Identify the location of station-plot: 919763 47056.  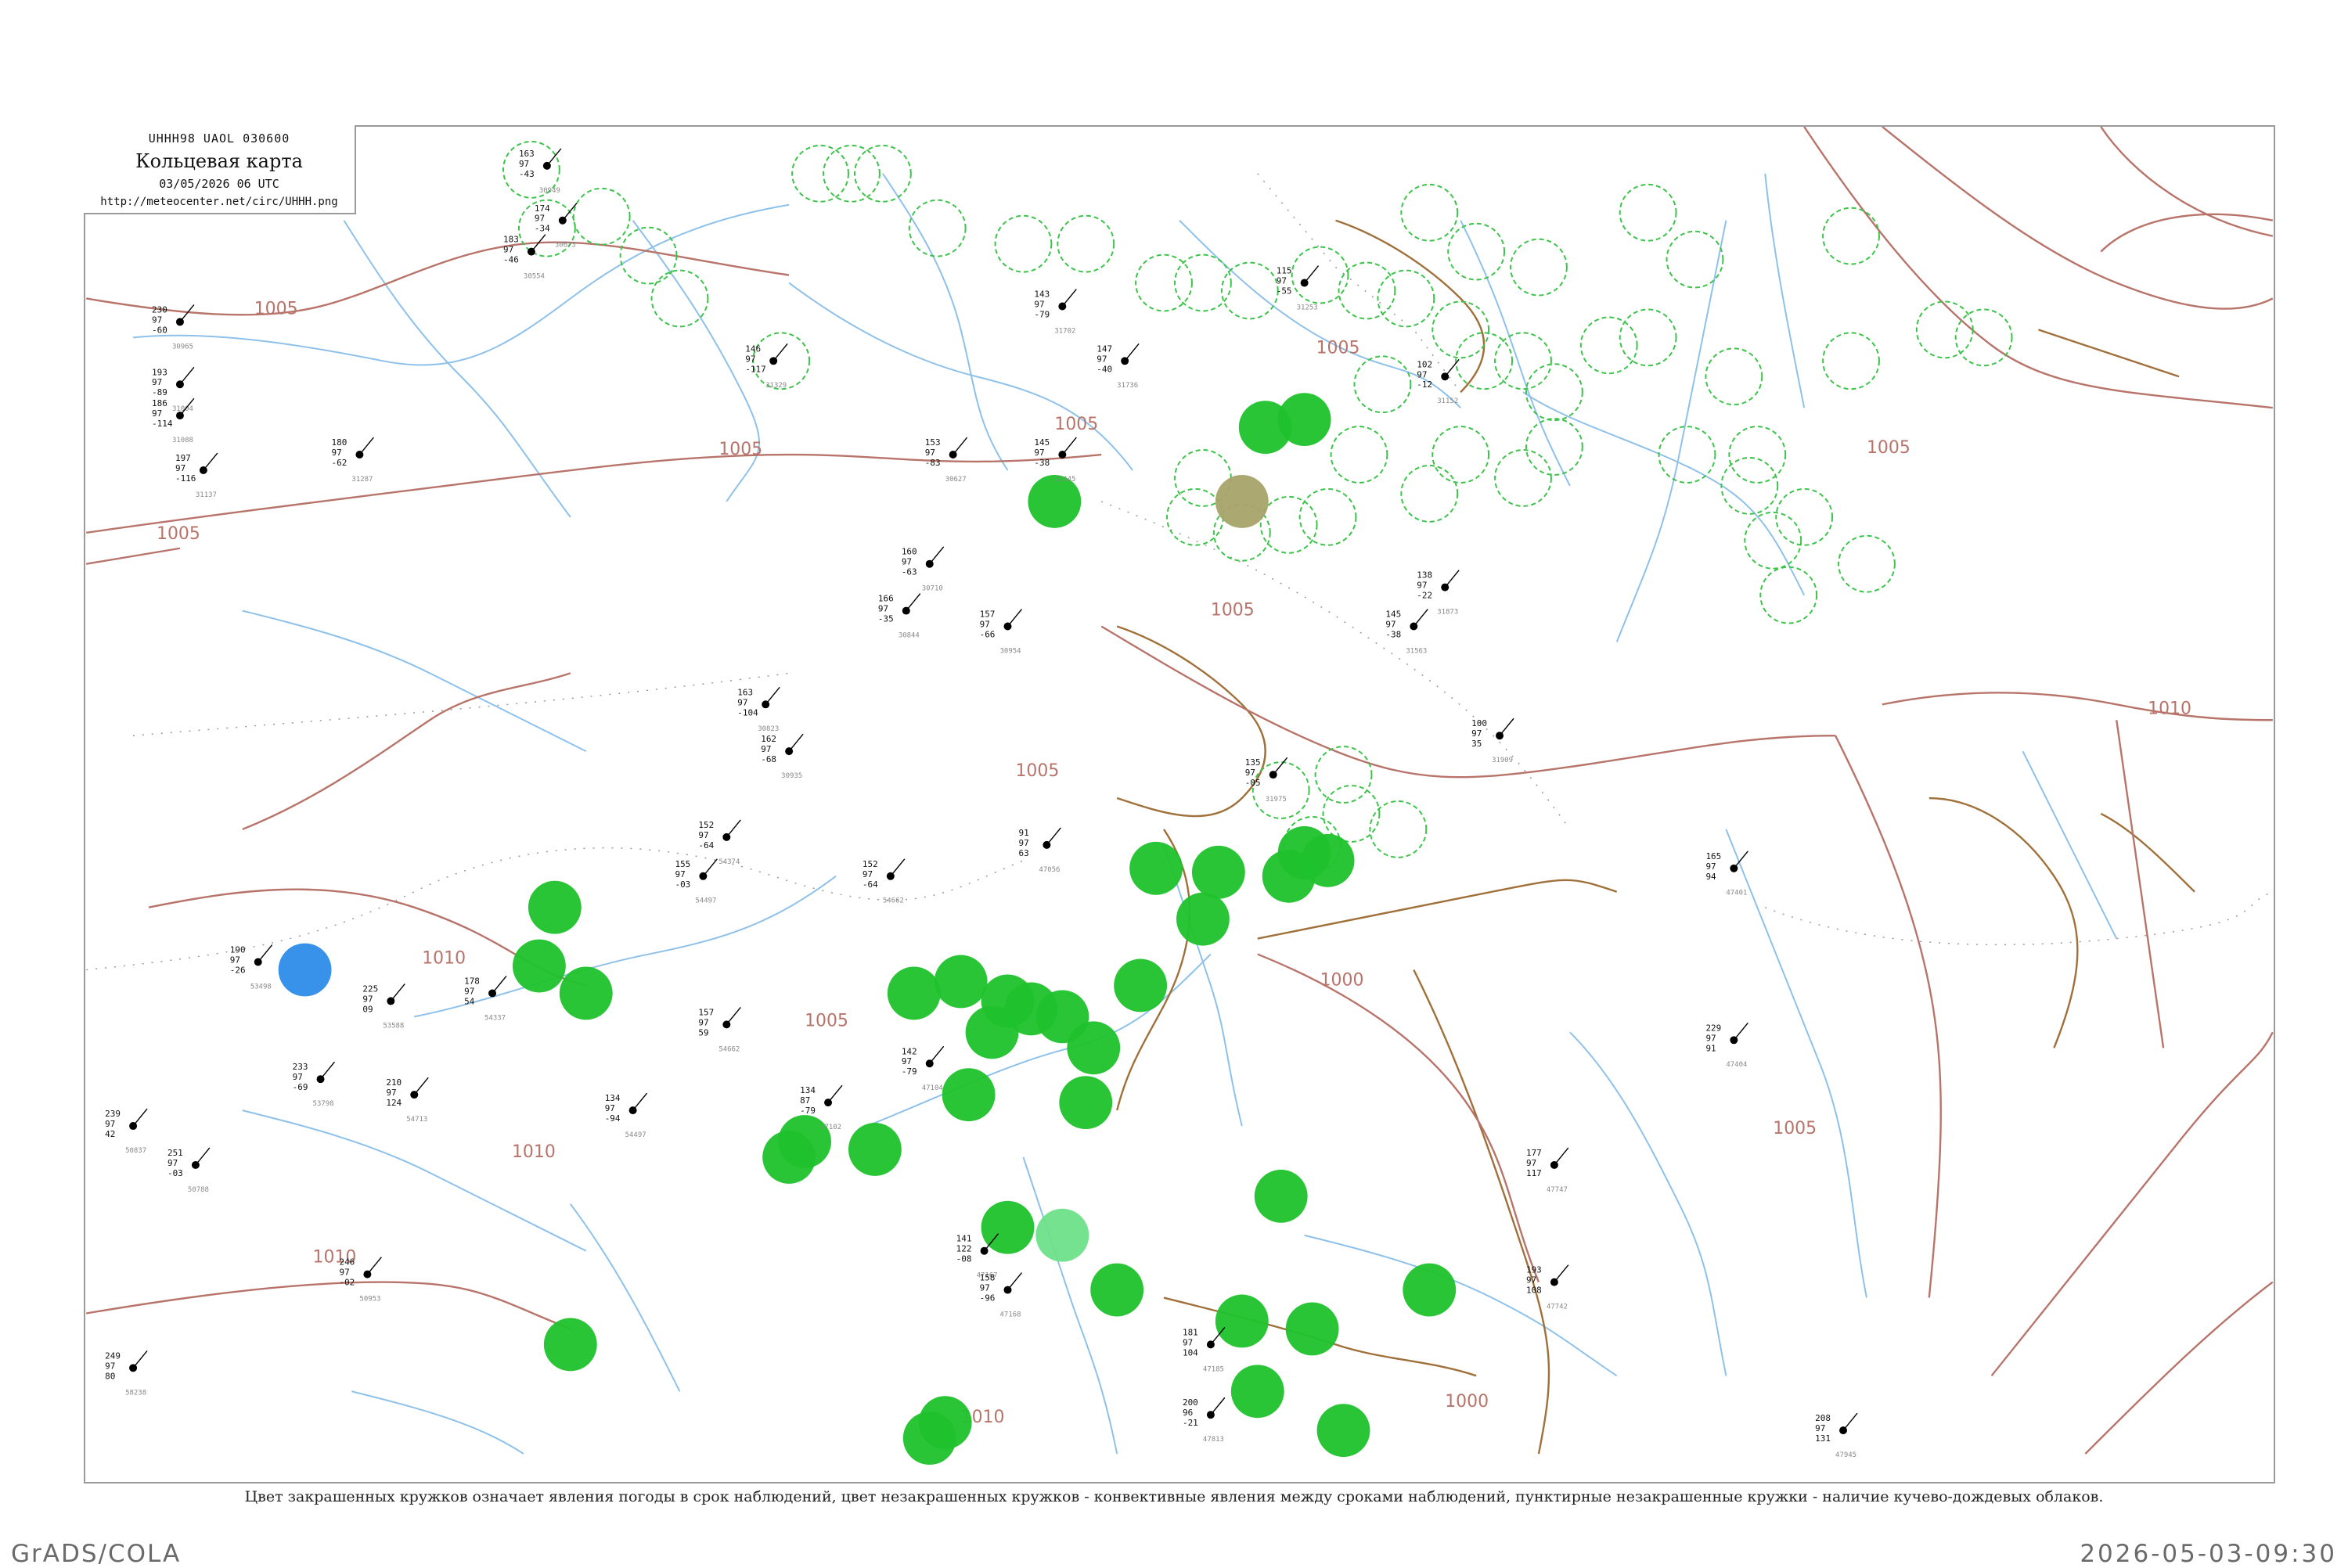
(1039, 851).